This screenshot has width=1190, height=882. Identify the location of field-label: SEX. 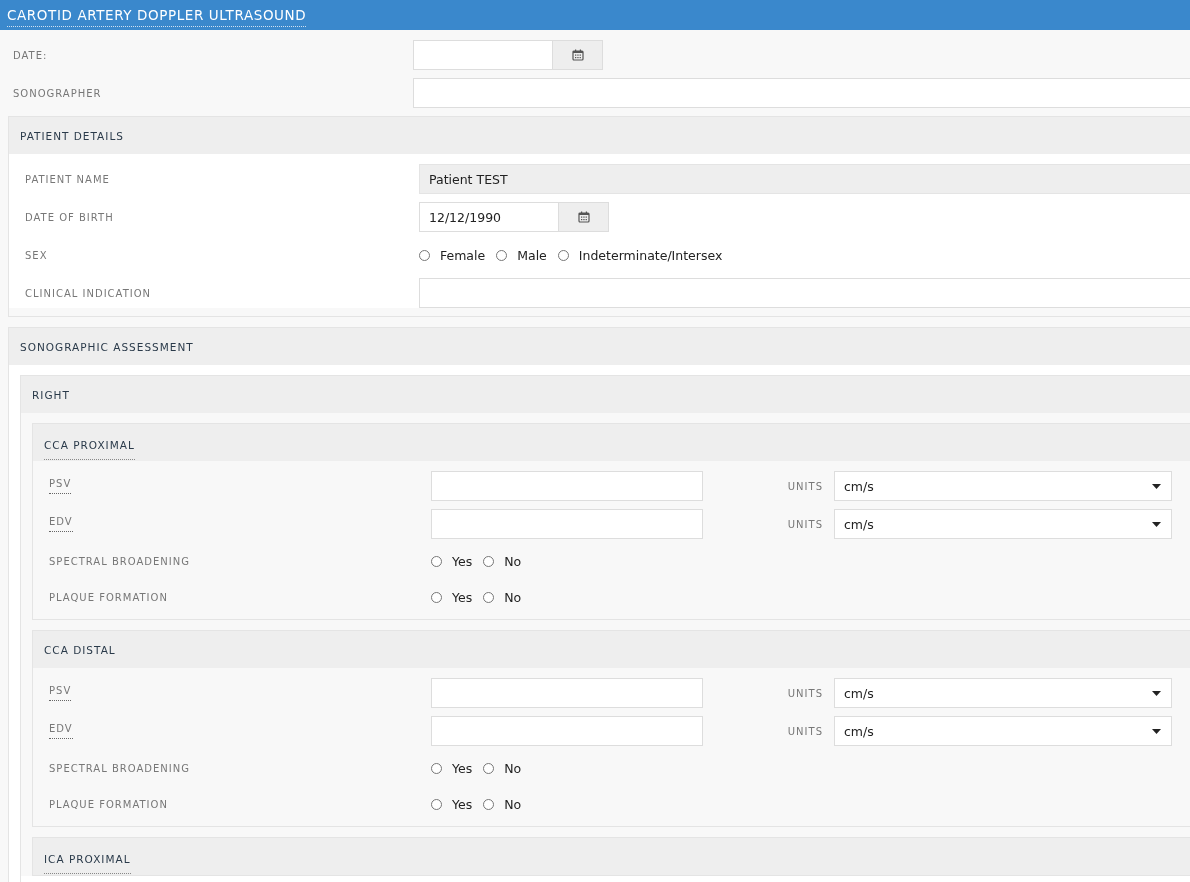
(37, 255).